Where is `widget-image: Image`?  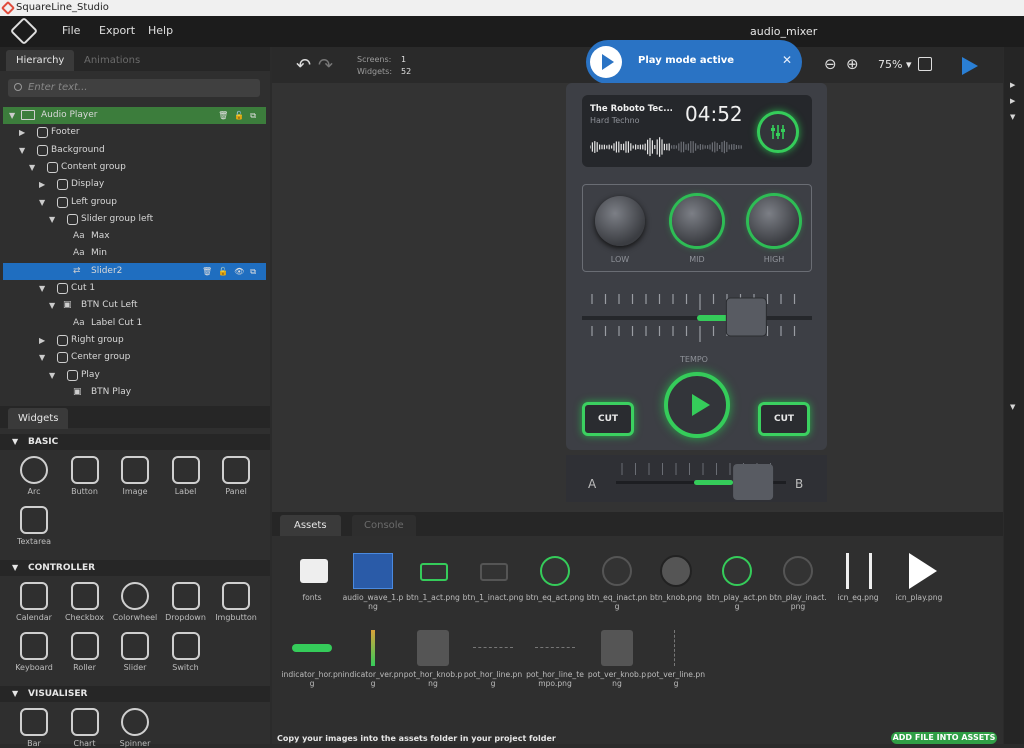
widget-image: Image is located at coordinates (135, 476).